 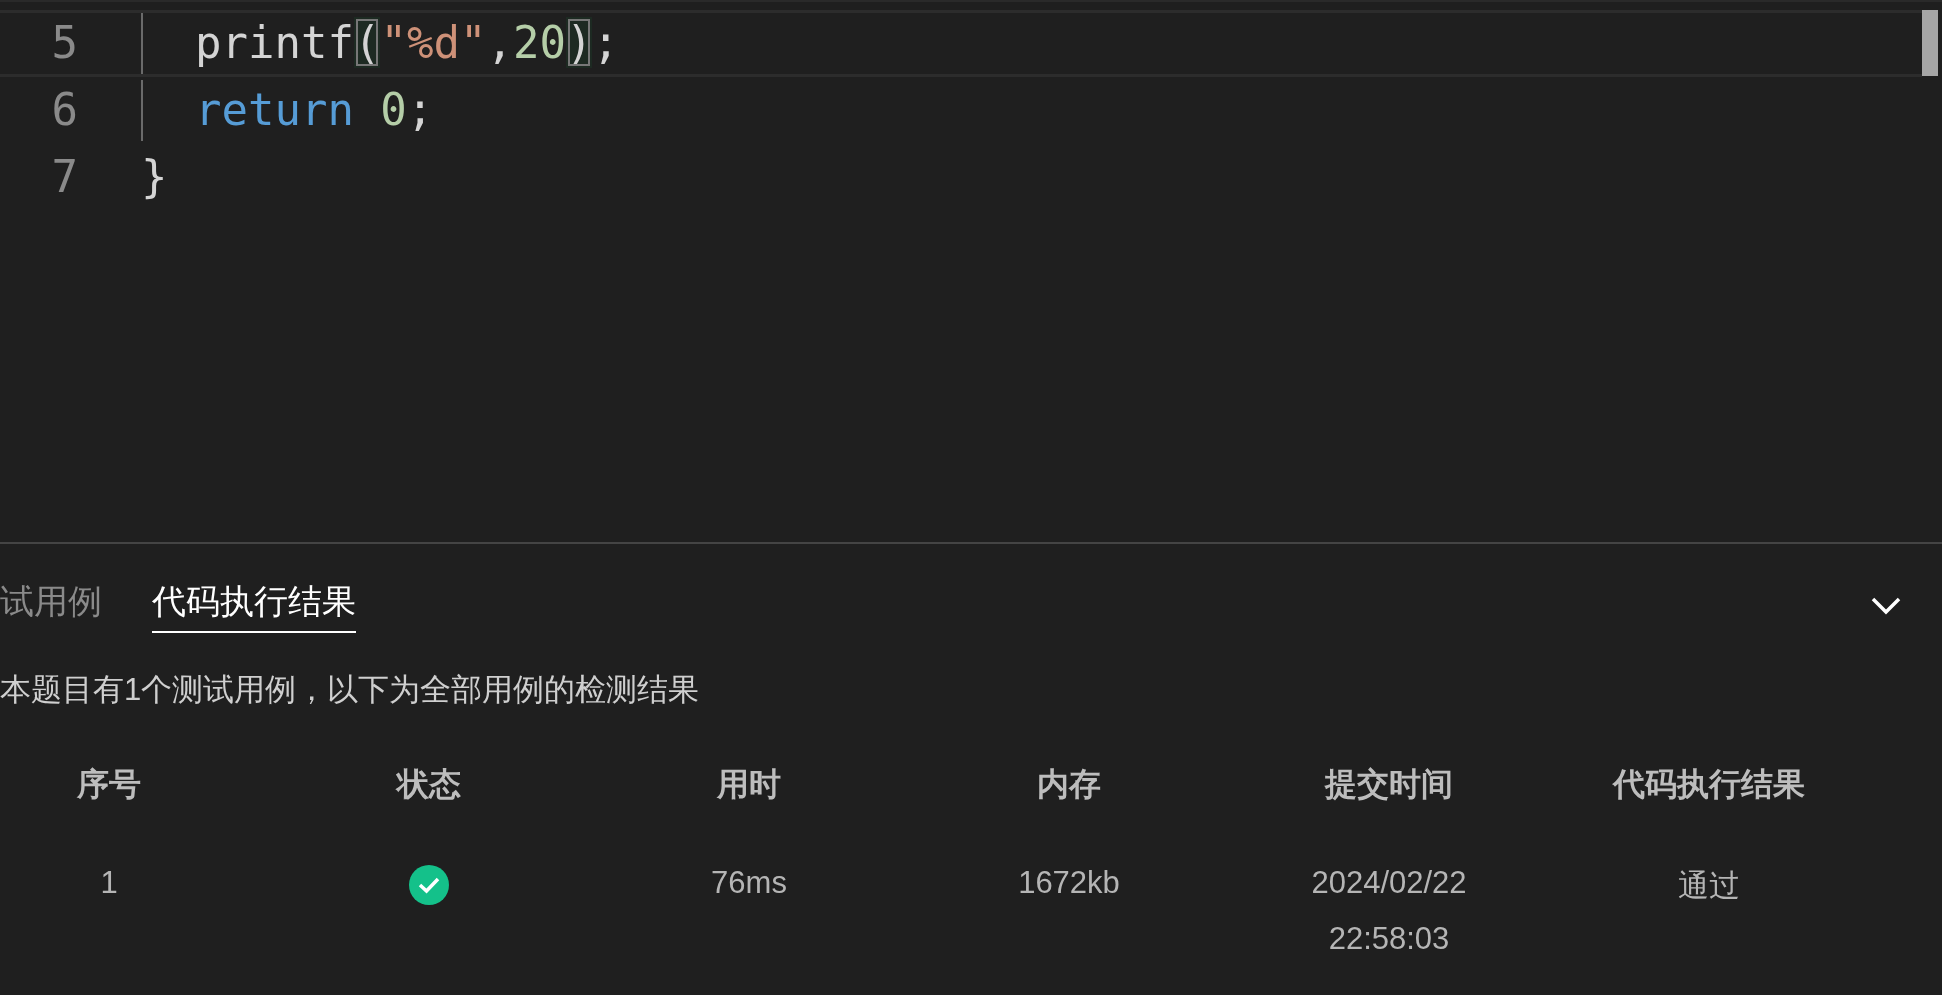 What do you see at coordinates (1069, 883) in the screenshot?
I see `table-cell-text: 1672kb` at bounding box center [1069, 883].